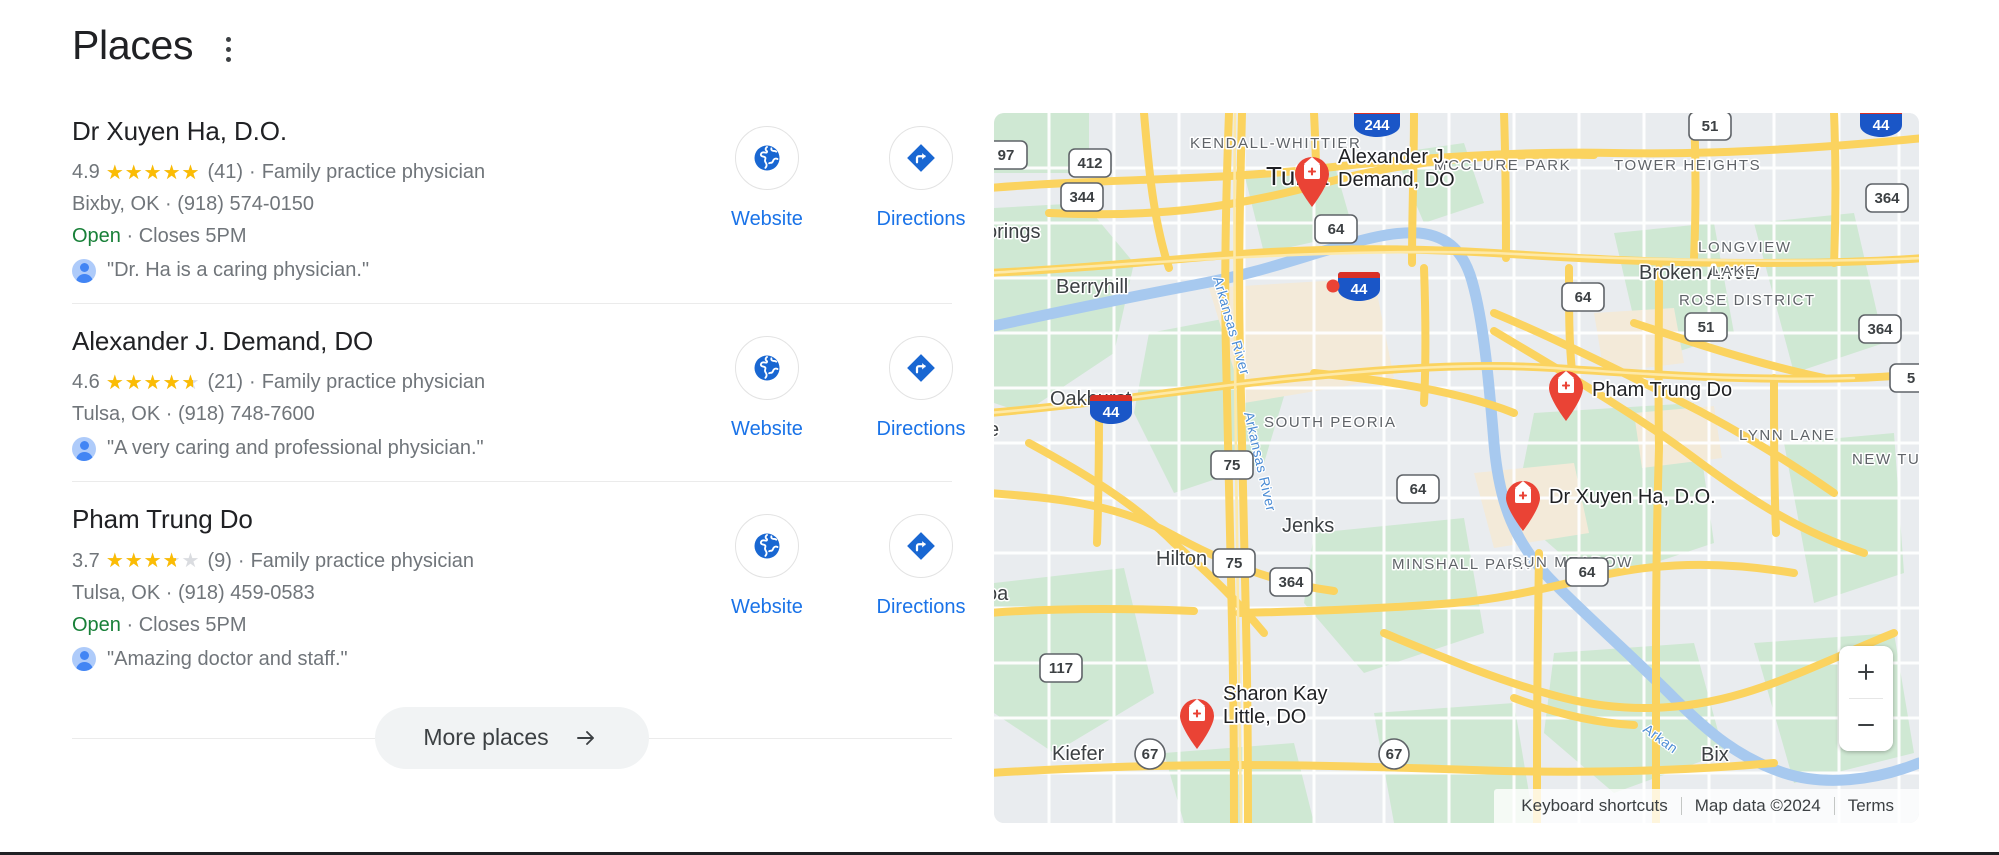  What do you see at coordinates (767, 429) in the screenshot?
I see `website-label: Website` at bounding box center [767, 429].